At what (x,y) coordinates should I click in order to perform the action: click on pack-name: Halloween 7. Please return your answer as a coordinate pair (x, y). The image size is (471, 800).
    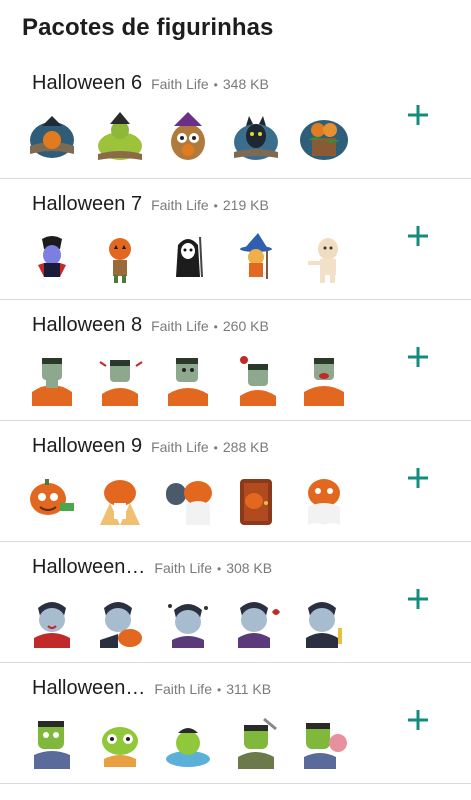
    Looking at the image, I should click on (87, 204).